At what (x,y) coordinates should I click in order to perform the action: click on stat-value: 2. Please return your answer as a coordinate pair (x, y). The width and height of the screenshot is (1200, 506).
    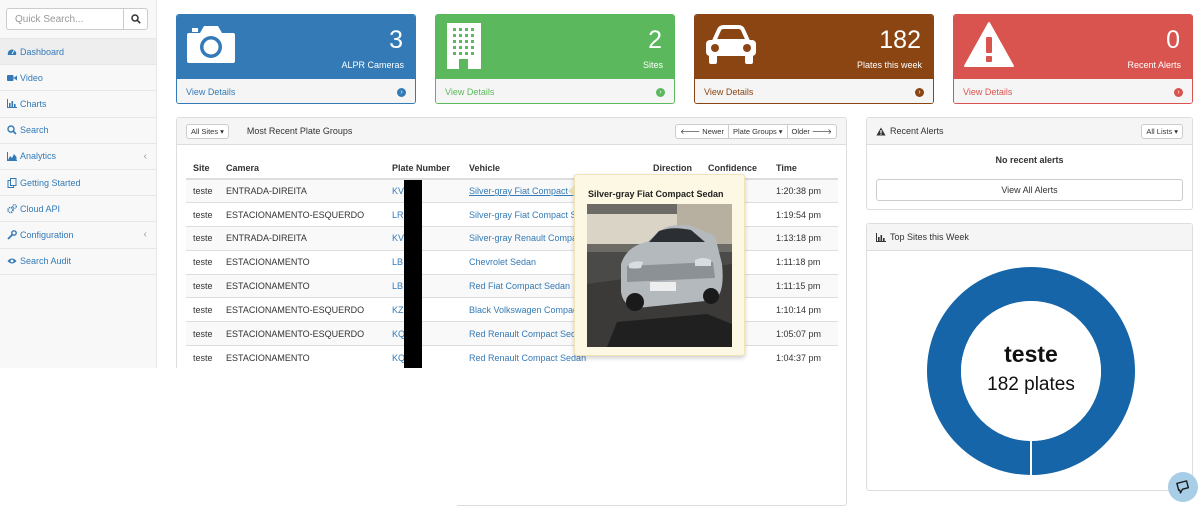
    Looking at the image, I should click on (655, 40).